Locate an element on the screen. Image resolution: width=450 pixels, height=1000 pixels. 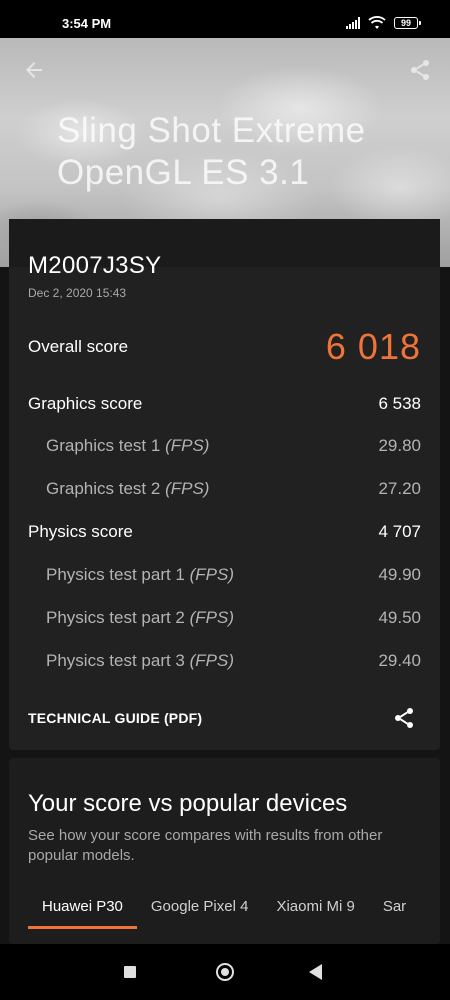
graphics-score-label: Graphics score is located at coordinates (85, 403).